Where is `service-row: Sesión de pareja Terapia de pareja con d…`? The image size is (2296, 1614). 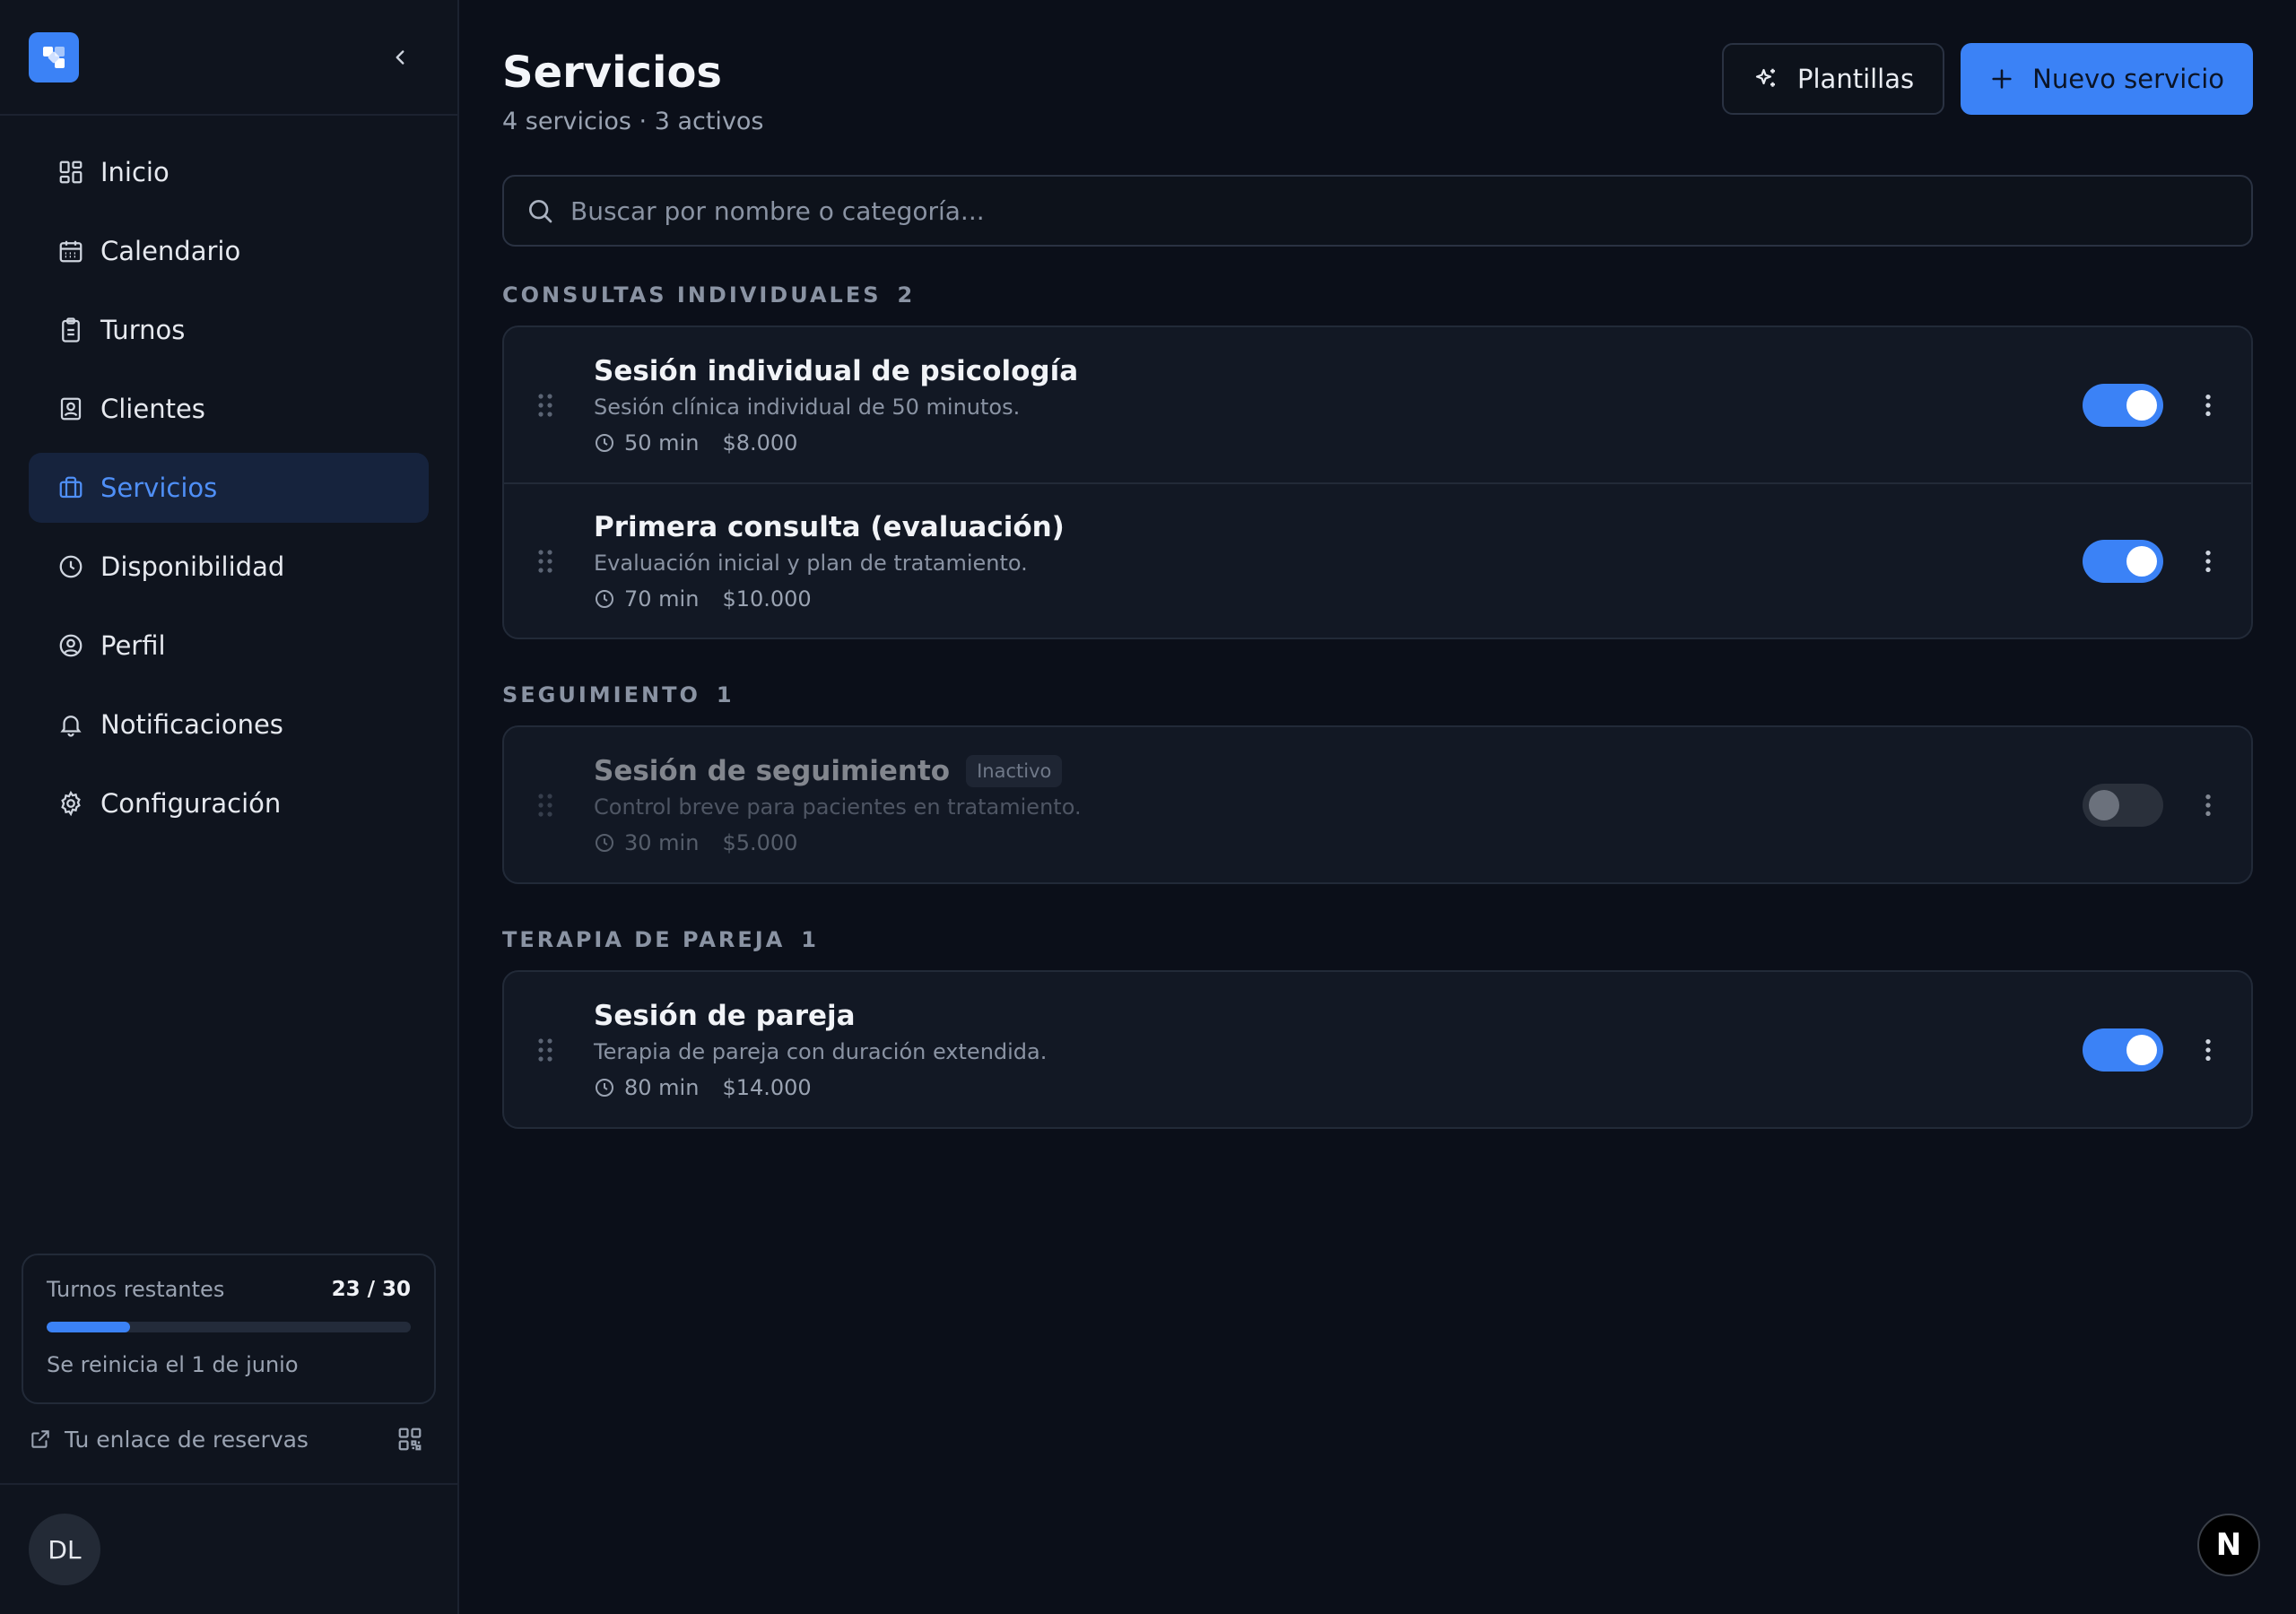
service-row: Sesión de pareja Terapia de pareja con d… is located at coordinates (1377, 1049).